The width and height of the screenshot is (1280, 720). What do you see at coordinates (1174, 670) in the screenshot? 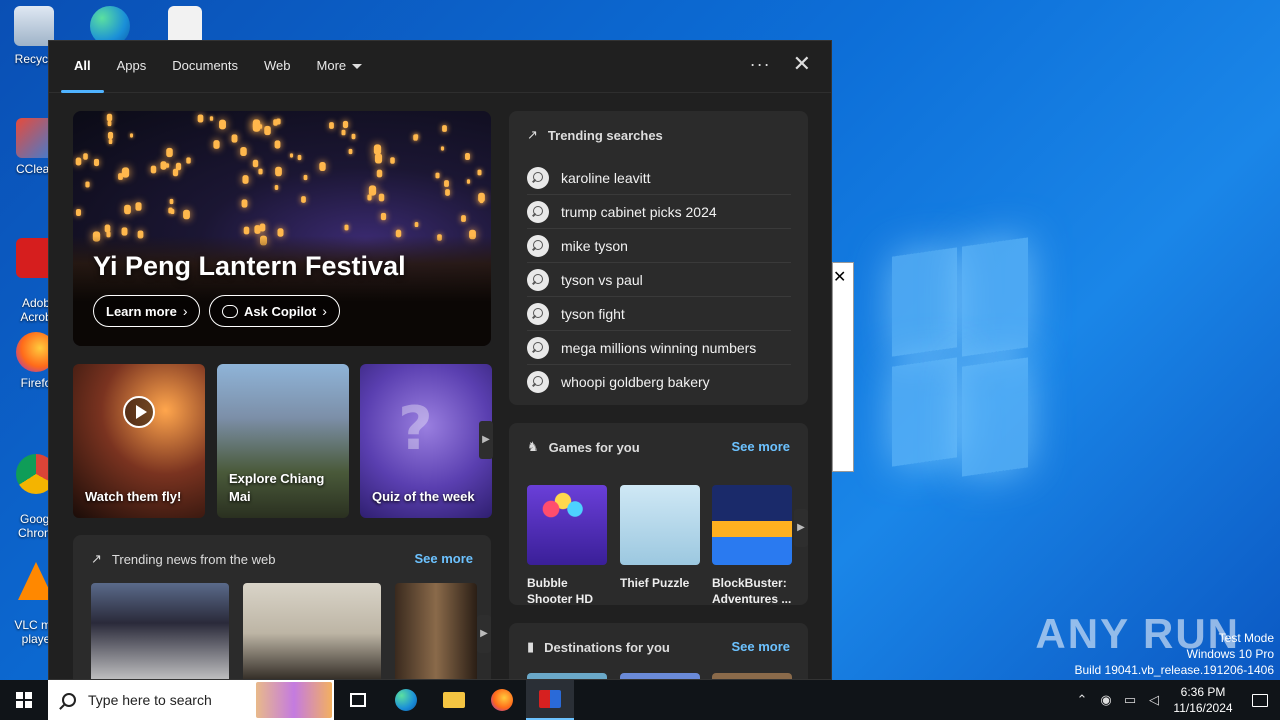
I see `build-line: Build 19041.vb_release.191206-1406` at bounding box center [1174, 670].